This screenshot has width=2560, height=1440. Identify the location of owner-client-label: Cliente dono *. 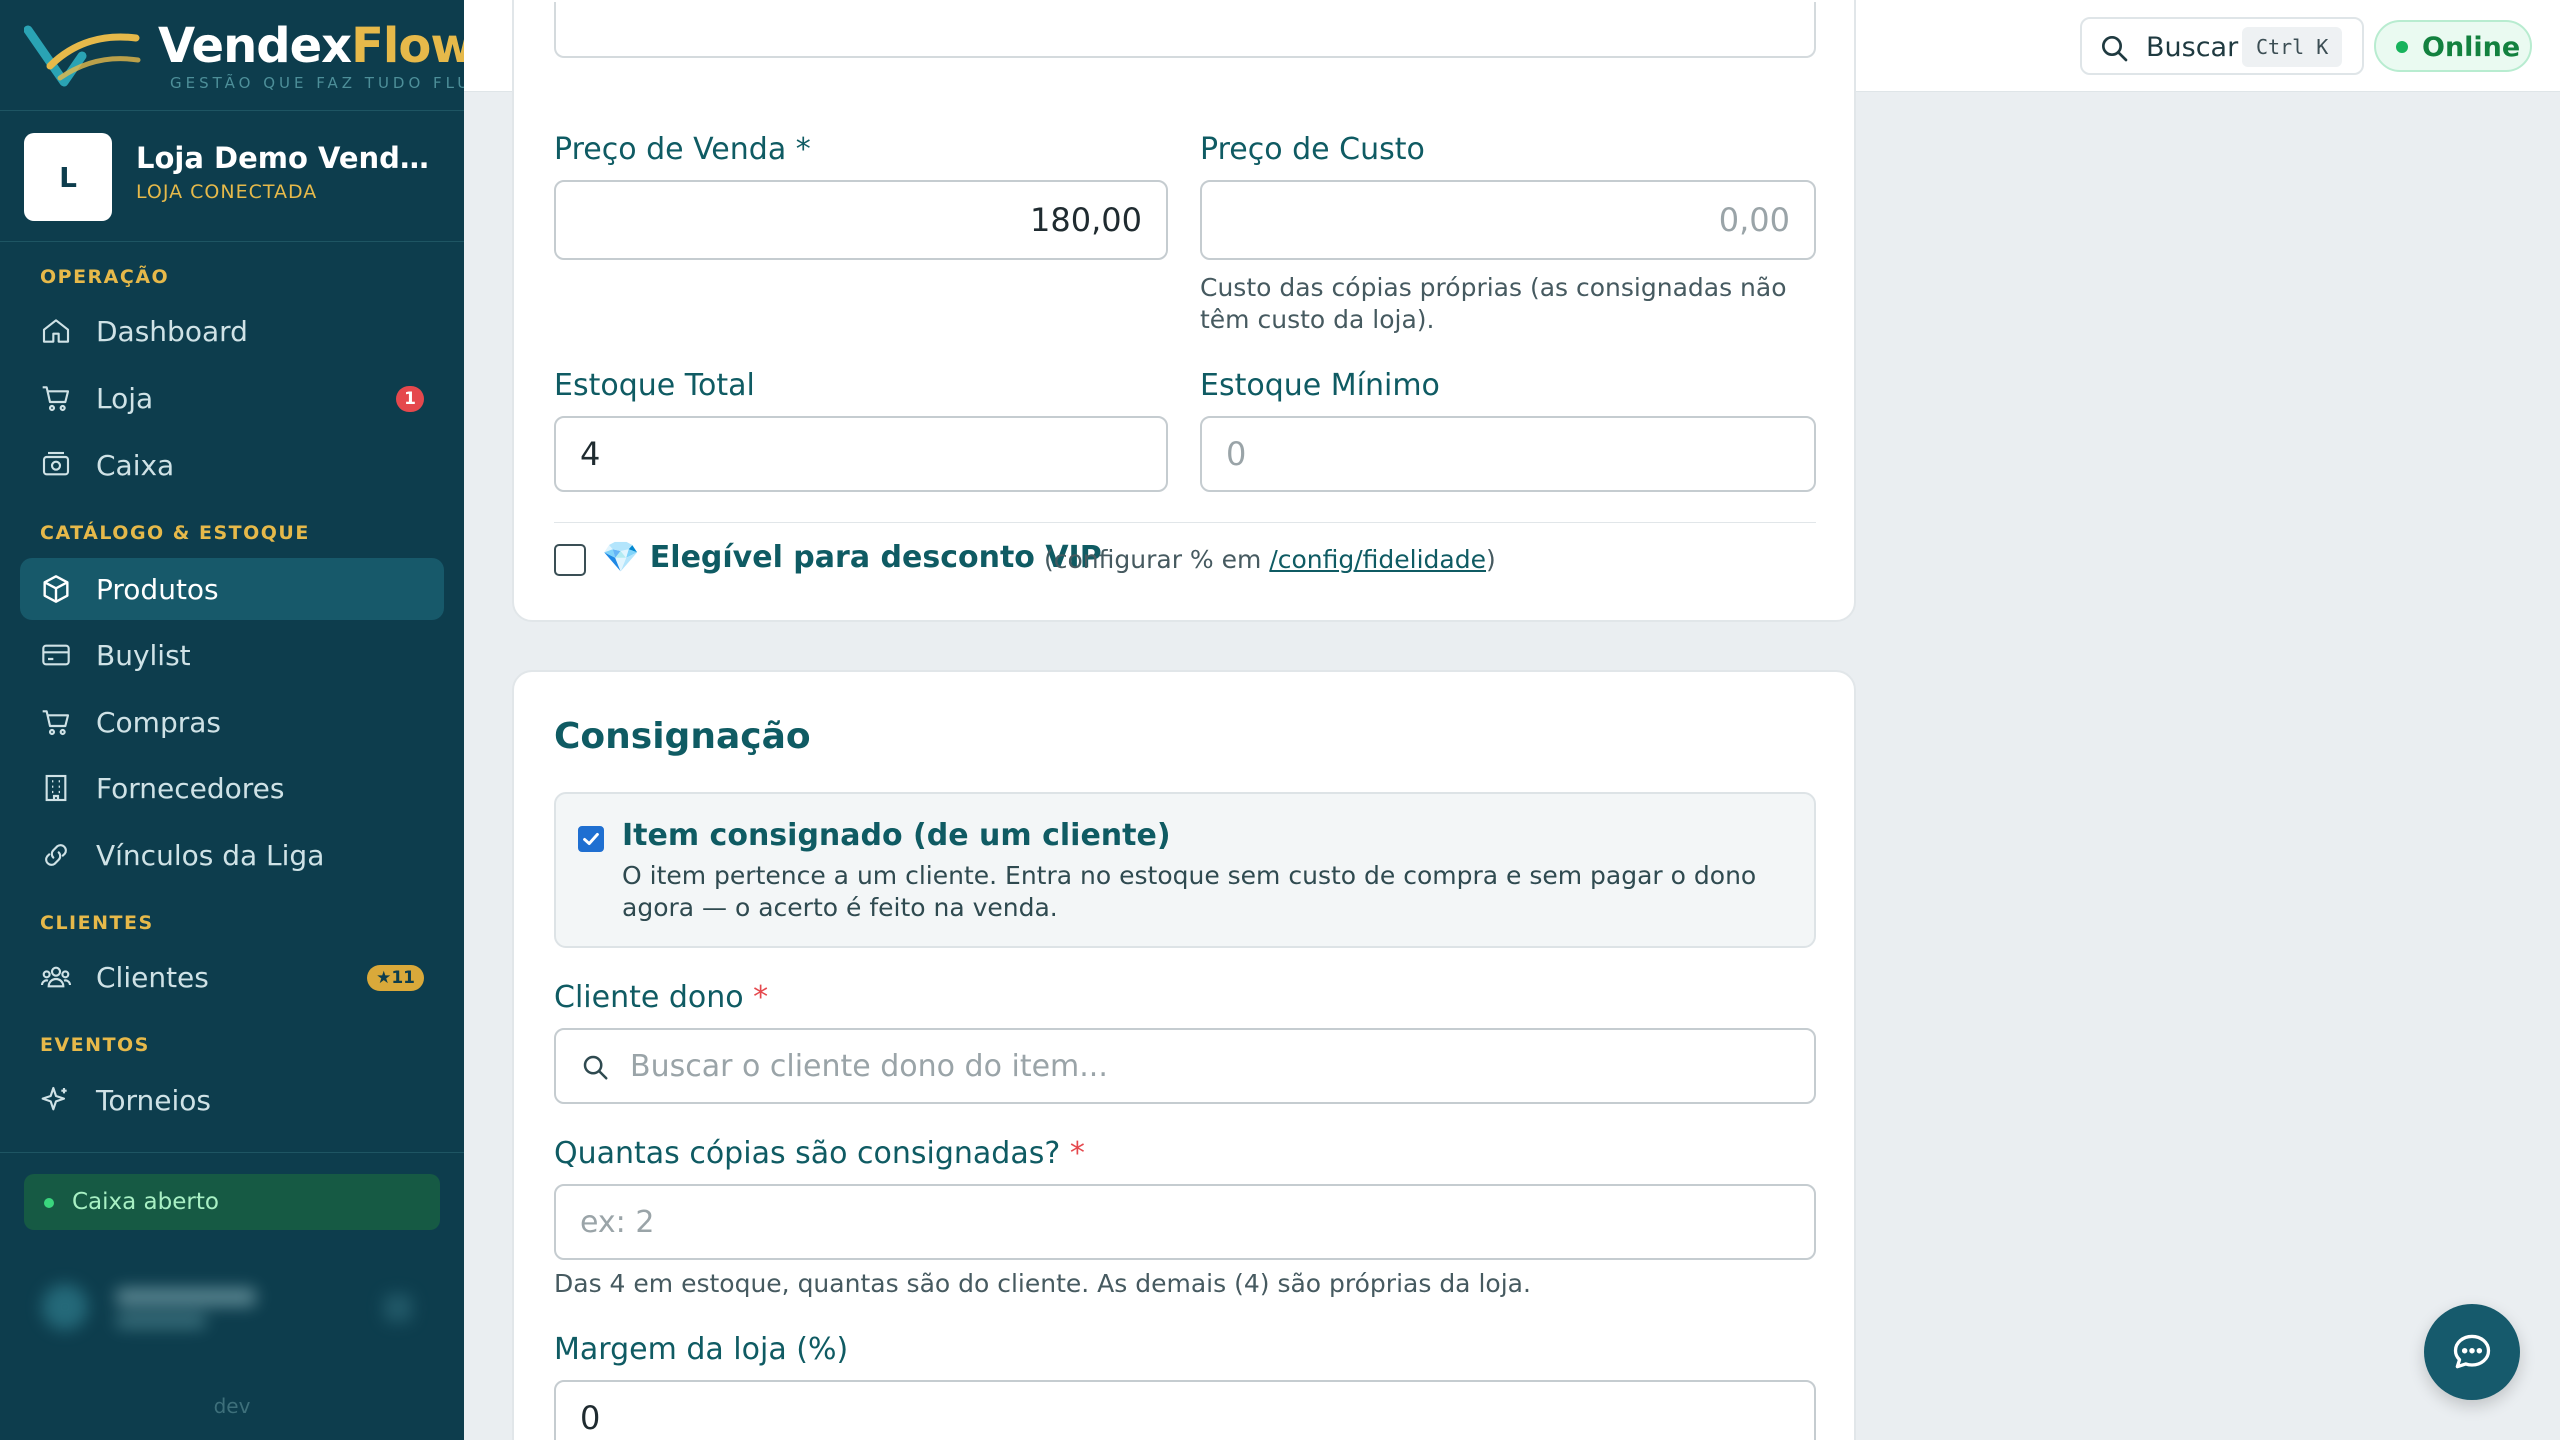
(661, 997).